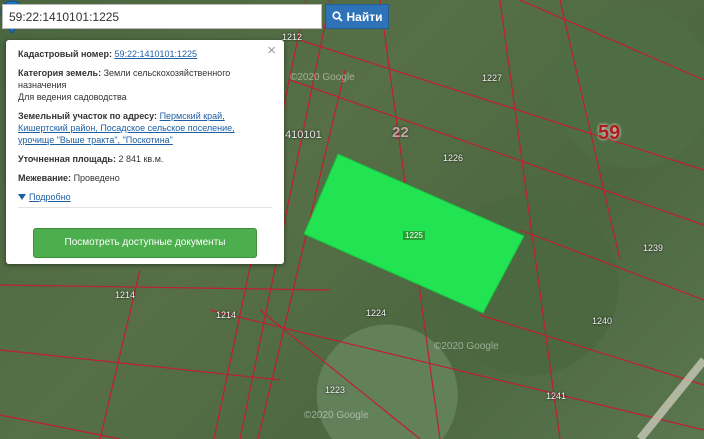  What do you see at coordinates (22, 197) in the screenshot?
I see `triangle-down-icon` at bounding box center [22, 197].